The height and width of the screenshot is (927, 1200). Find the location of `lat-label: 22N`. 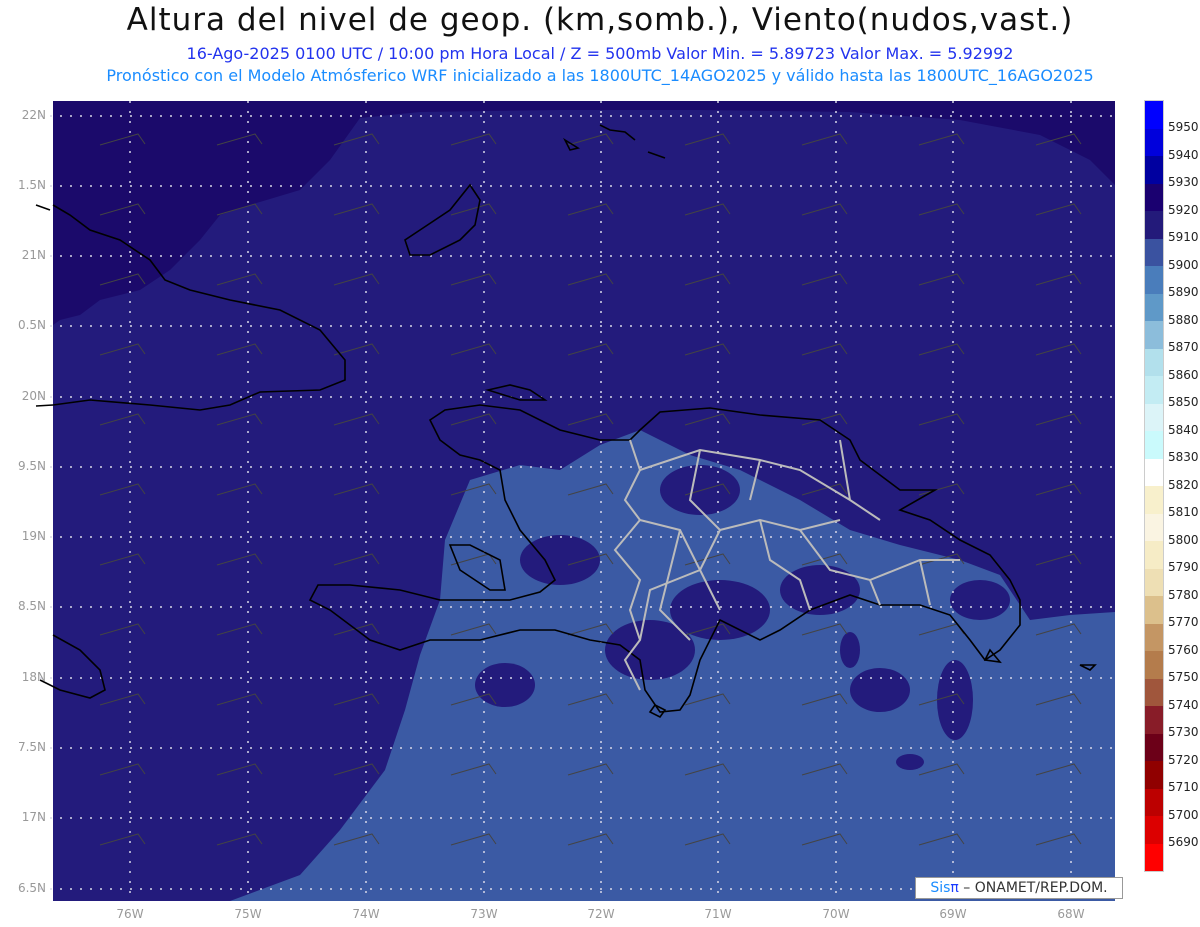

lat-label: 22N is located at coordinates (33, 115).